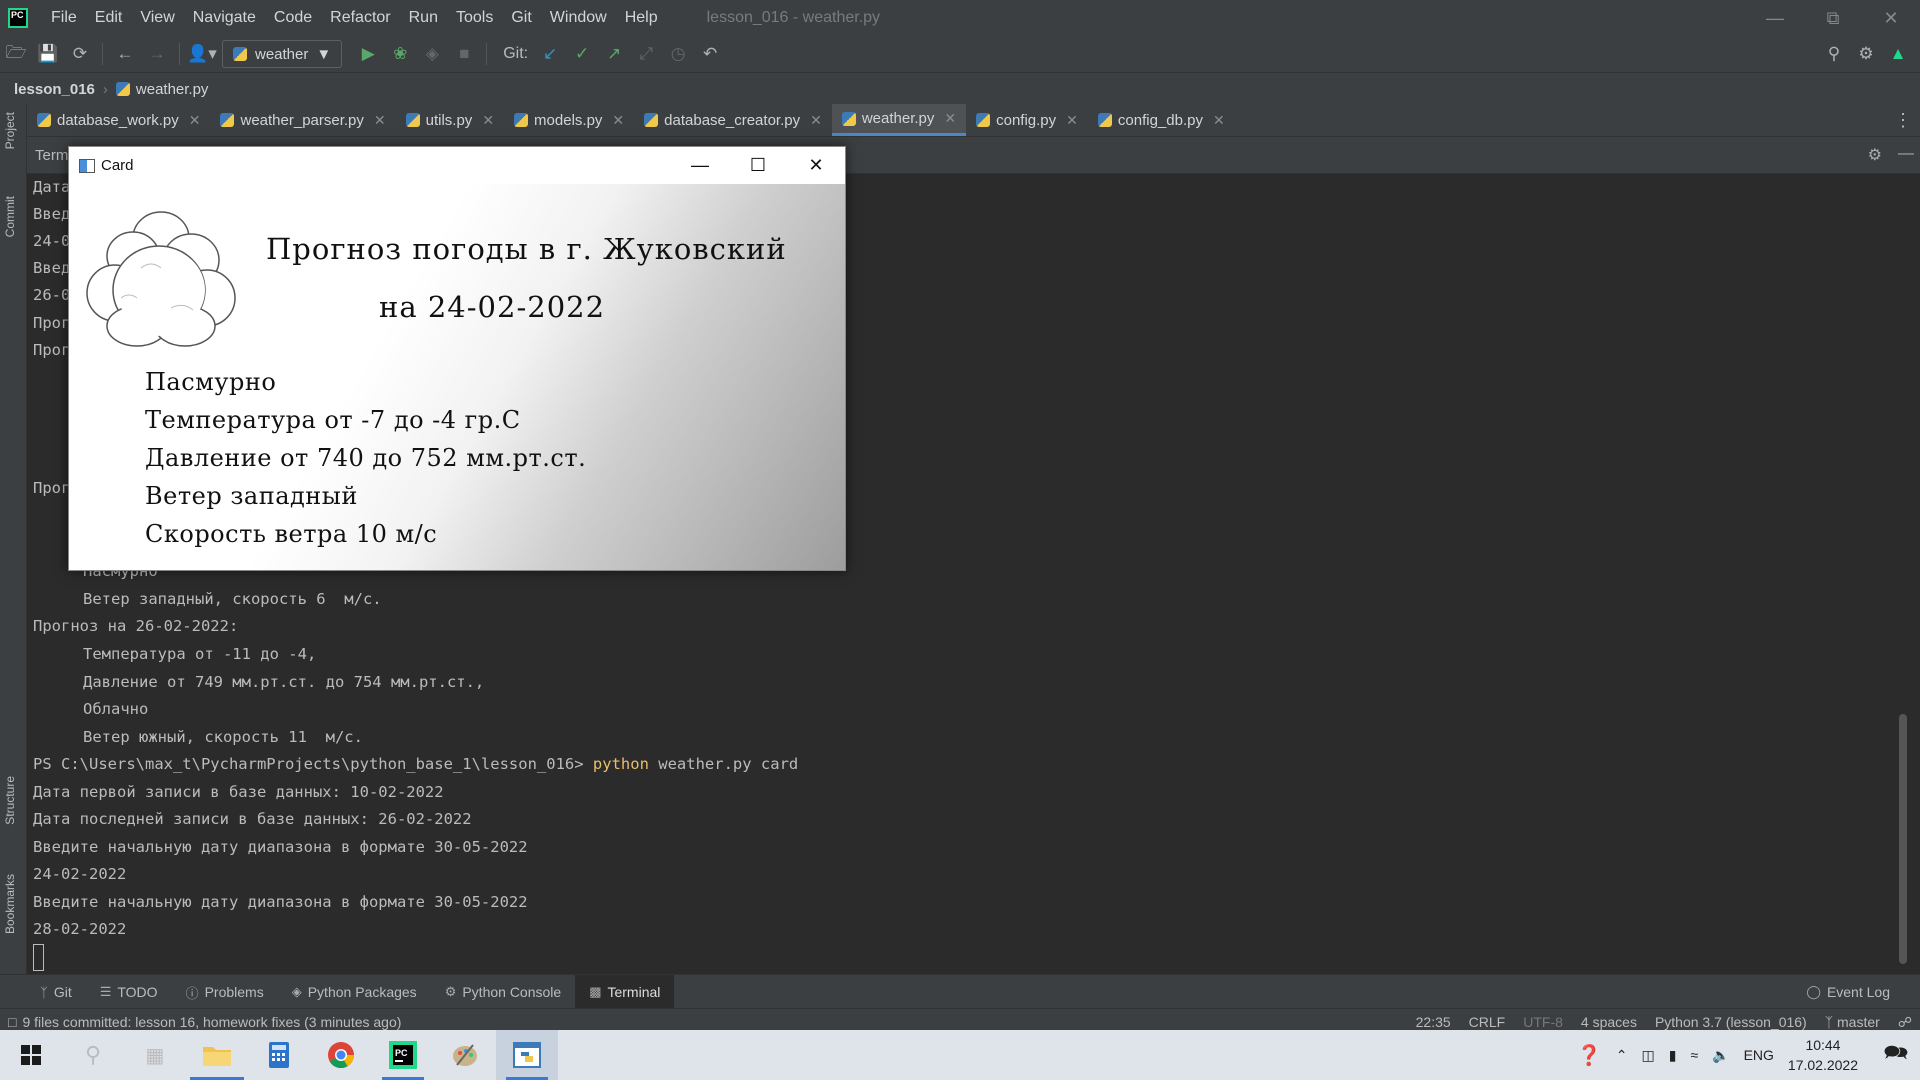  Describe the element at coordinates (157, 54) in the screenshot. I see `forward-arrow-icon: →` at that location.